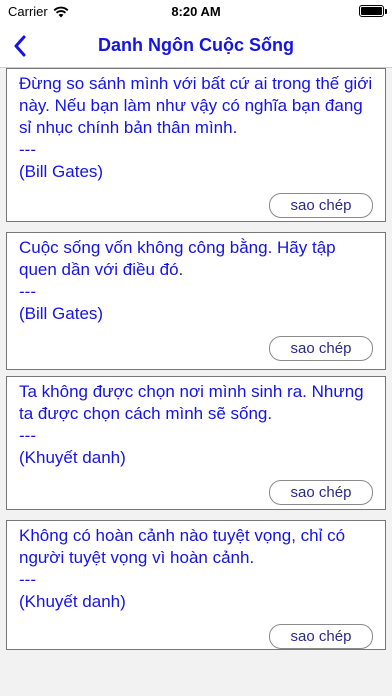  What do you see at coordinates (373, 11) in the screenshot?
I see `battery-icon` at bounding box center [373, 11].